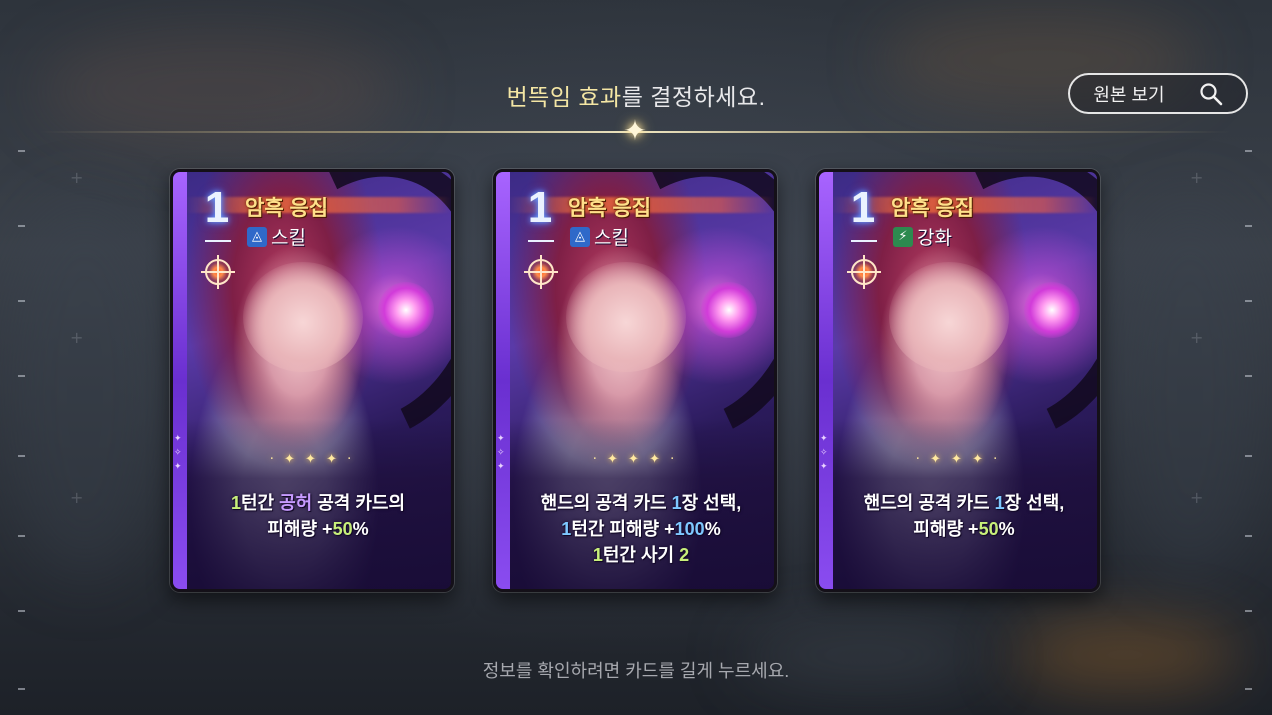  I want to click on description-segment: 2, so click(684, 555).